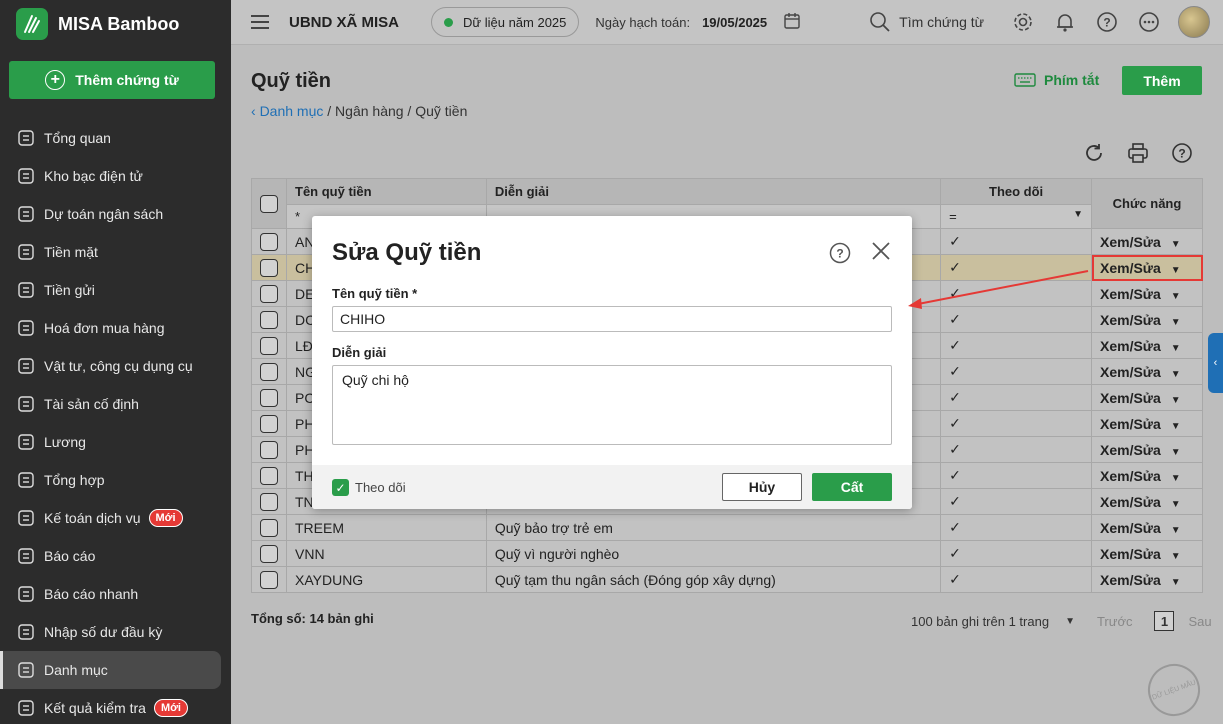  What do you see at coordinates (612, 405) in the screenshot?
I see `description-textarea: Quỹ chi hộ` at bounding box center [612, 405].